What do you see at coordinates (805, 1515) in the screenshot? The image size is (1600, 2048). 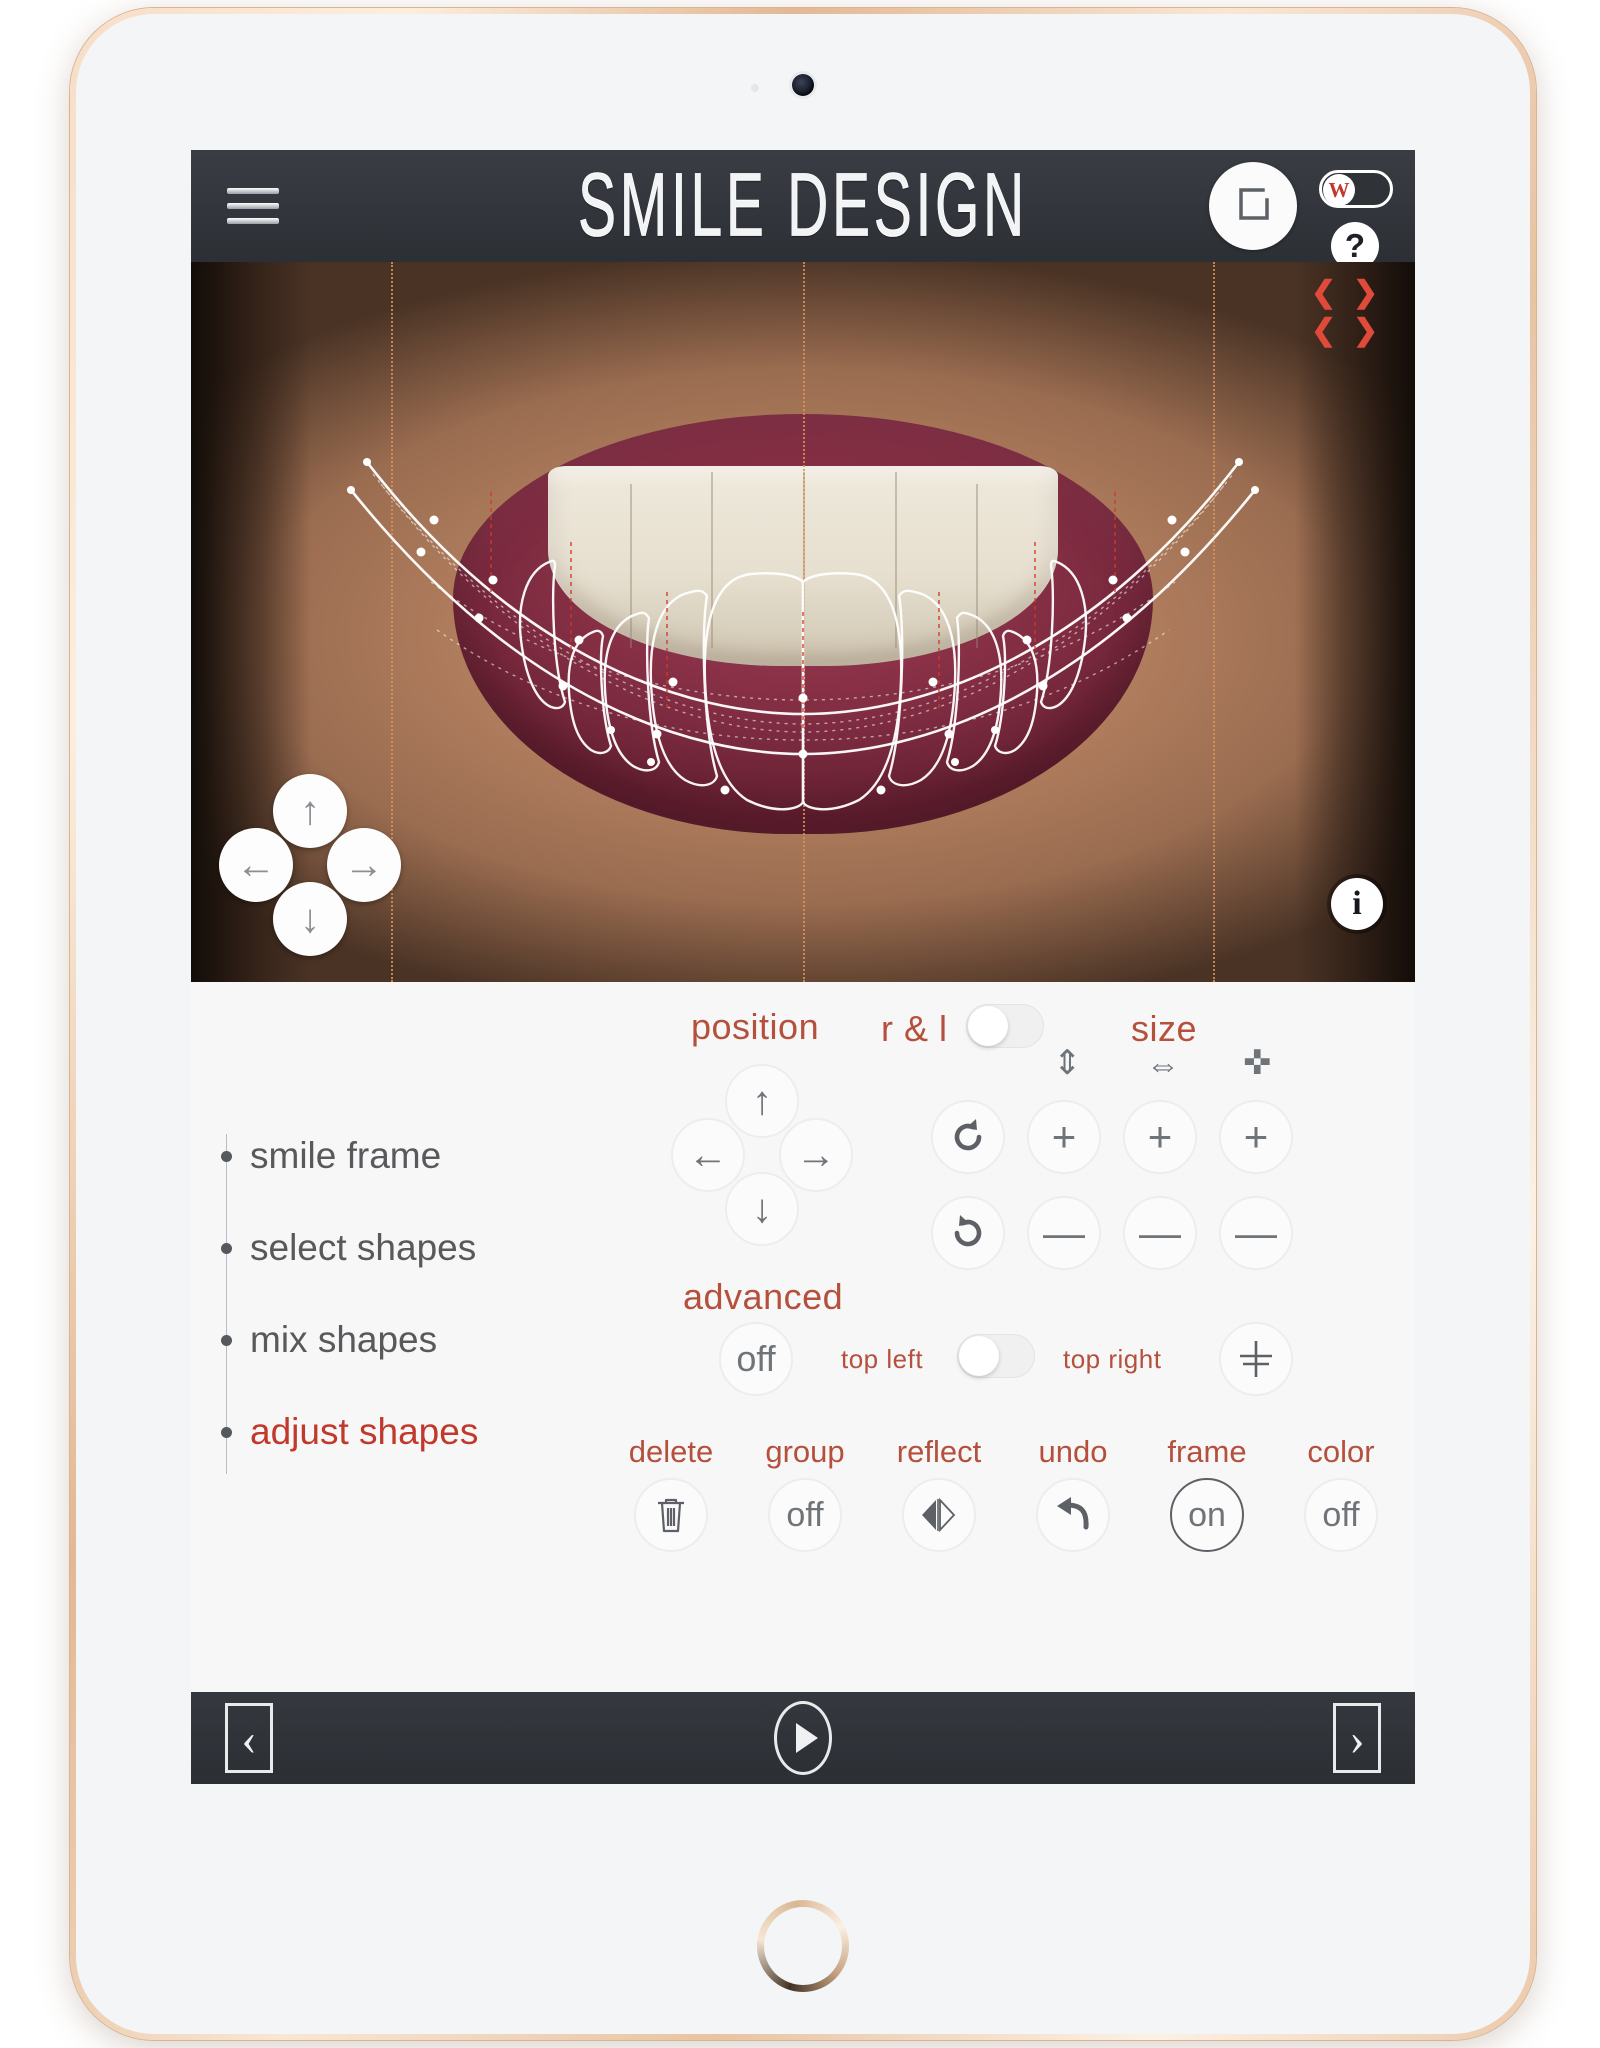 I see `group-toggle-button: off` at bounding box center [805, 1515].